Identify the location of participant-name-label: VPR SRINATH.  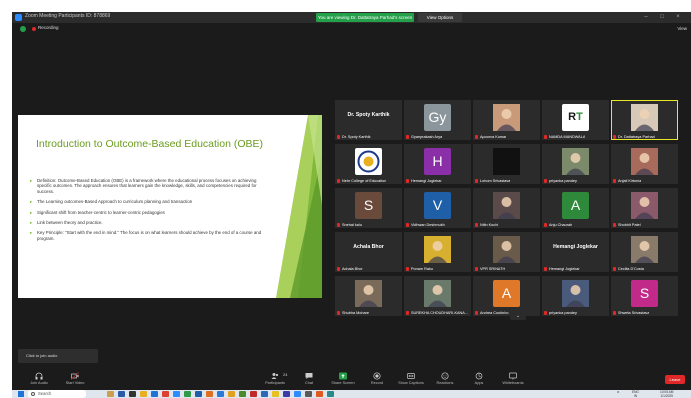
(490, 269).